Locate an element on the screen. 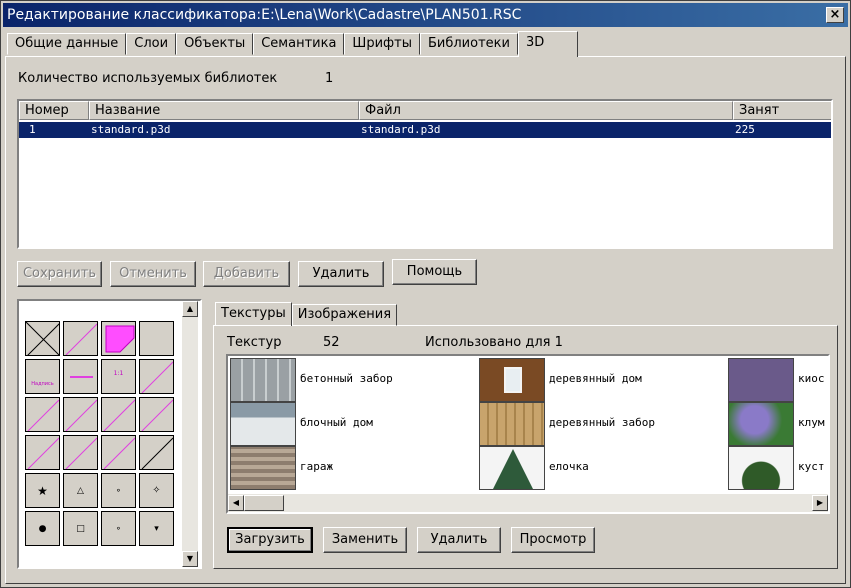 This screenshot has height=588, width=851. block-house-thumbnail is located at coordinates (263, 424).